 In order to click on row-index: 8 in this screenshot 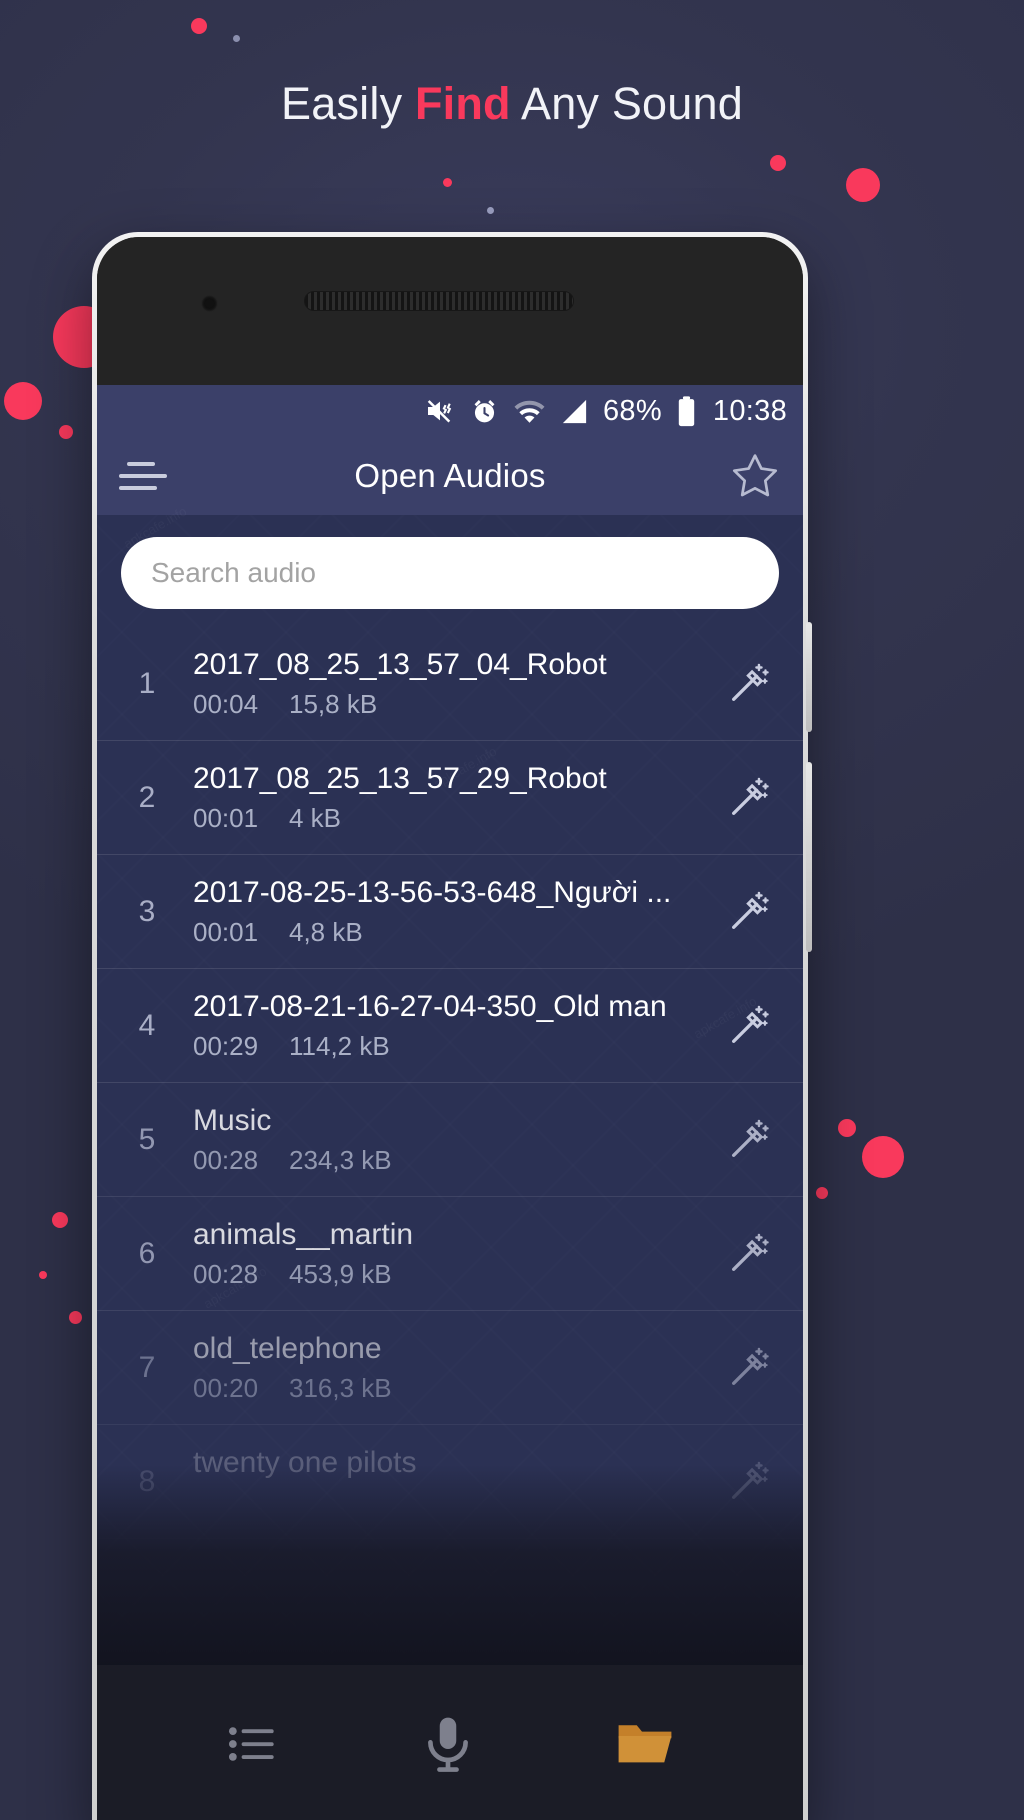, I will do `click(147, 1481)`.